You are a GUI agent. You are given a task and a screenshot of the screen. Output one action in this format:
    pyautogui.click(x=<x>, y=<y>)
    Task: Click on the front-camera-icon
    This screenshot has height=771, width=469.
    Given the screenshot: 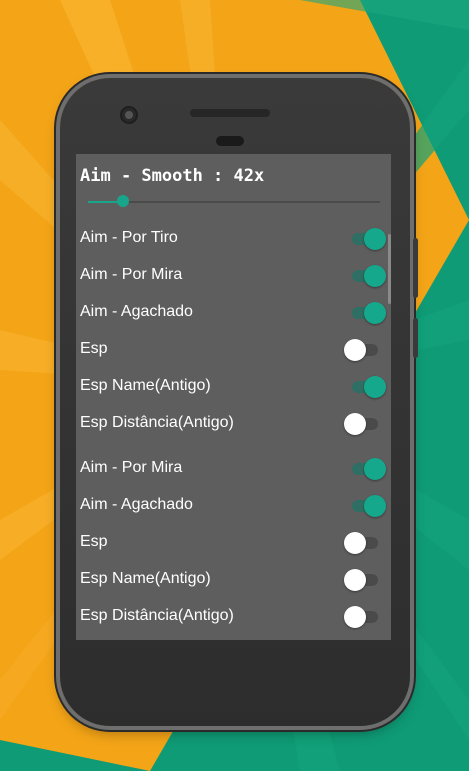 What is the action you would take?
    pyautogui.click(x=129, y=115)
    